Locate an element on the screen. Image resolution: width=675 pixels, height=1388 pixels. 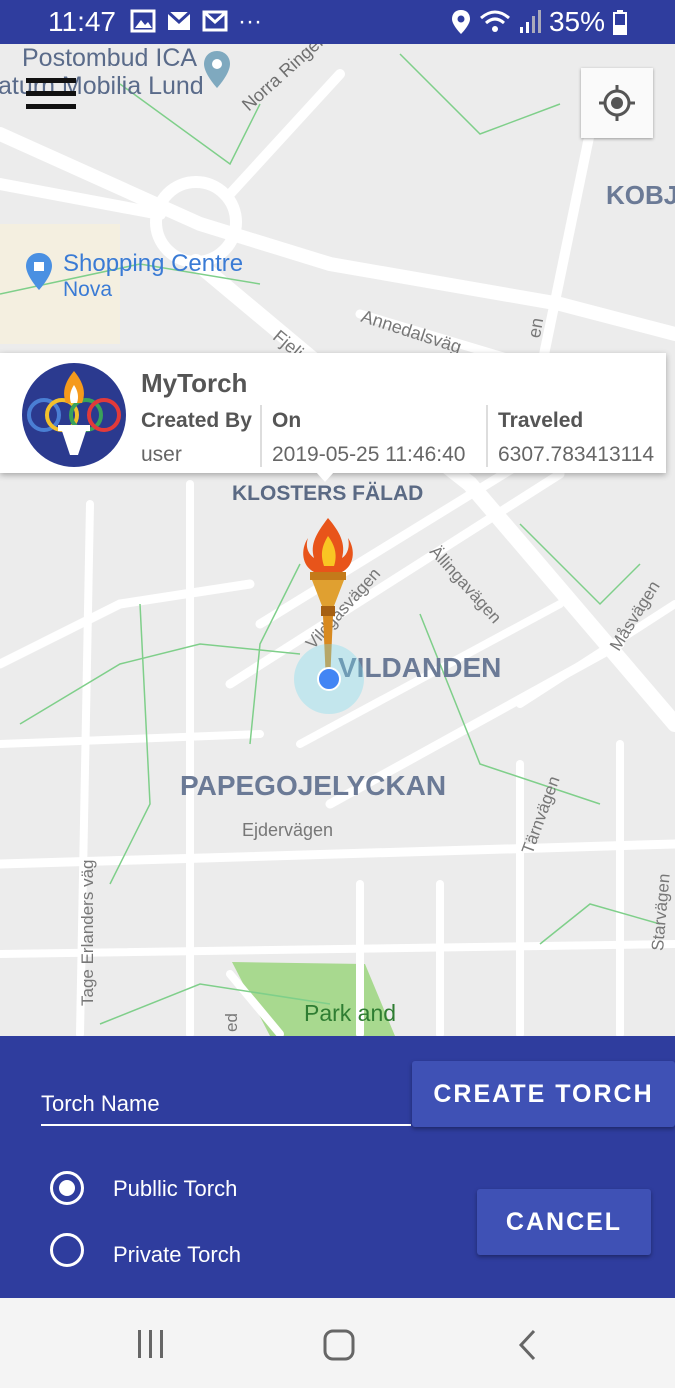
battery-icon is located at coordinates (620, 22).